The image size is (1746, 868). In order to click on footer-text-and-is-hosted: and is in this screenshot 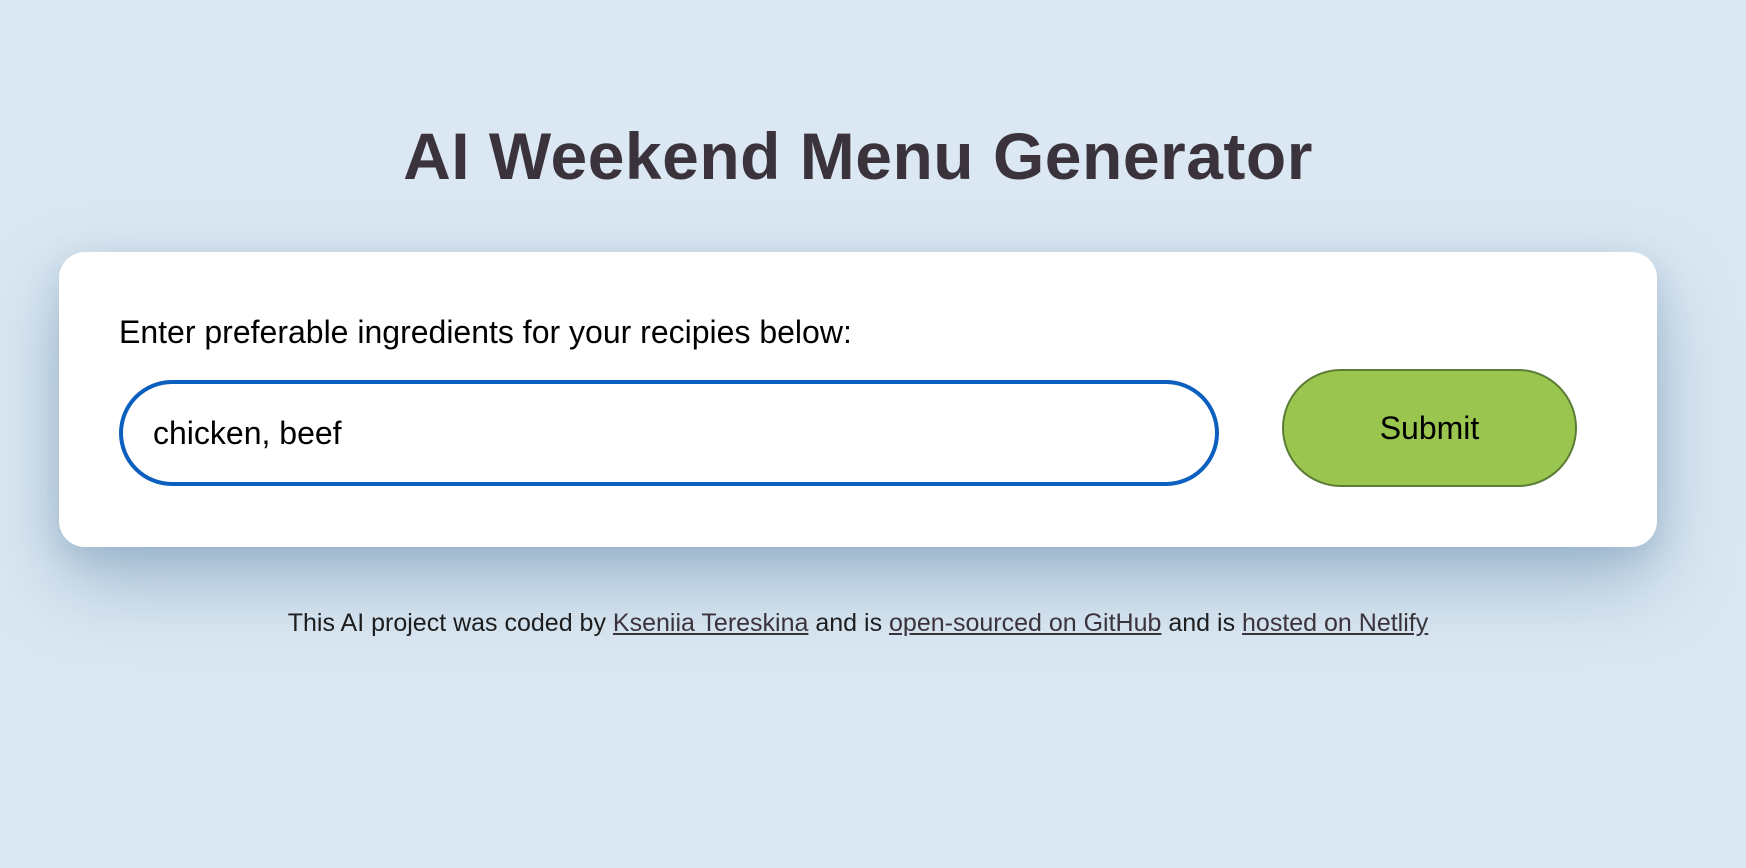, I will do `click(1202, 623)`.